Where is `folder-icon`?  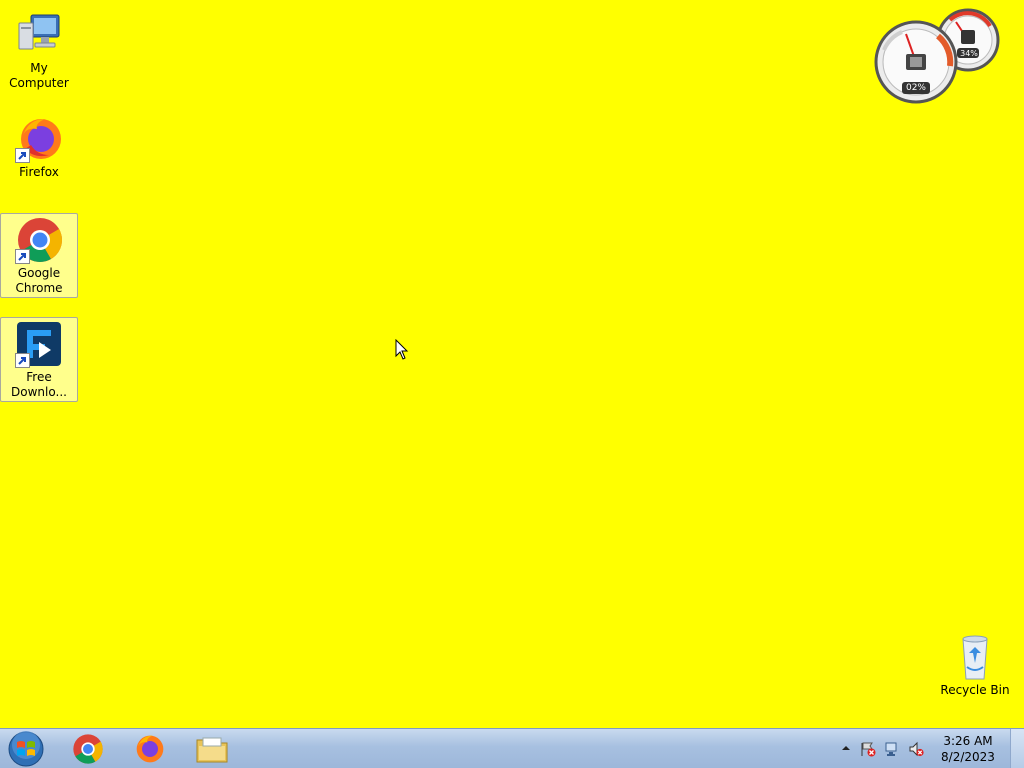
folder-icon is located at coordinates (212, 750).